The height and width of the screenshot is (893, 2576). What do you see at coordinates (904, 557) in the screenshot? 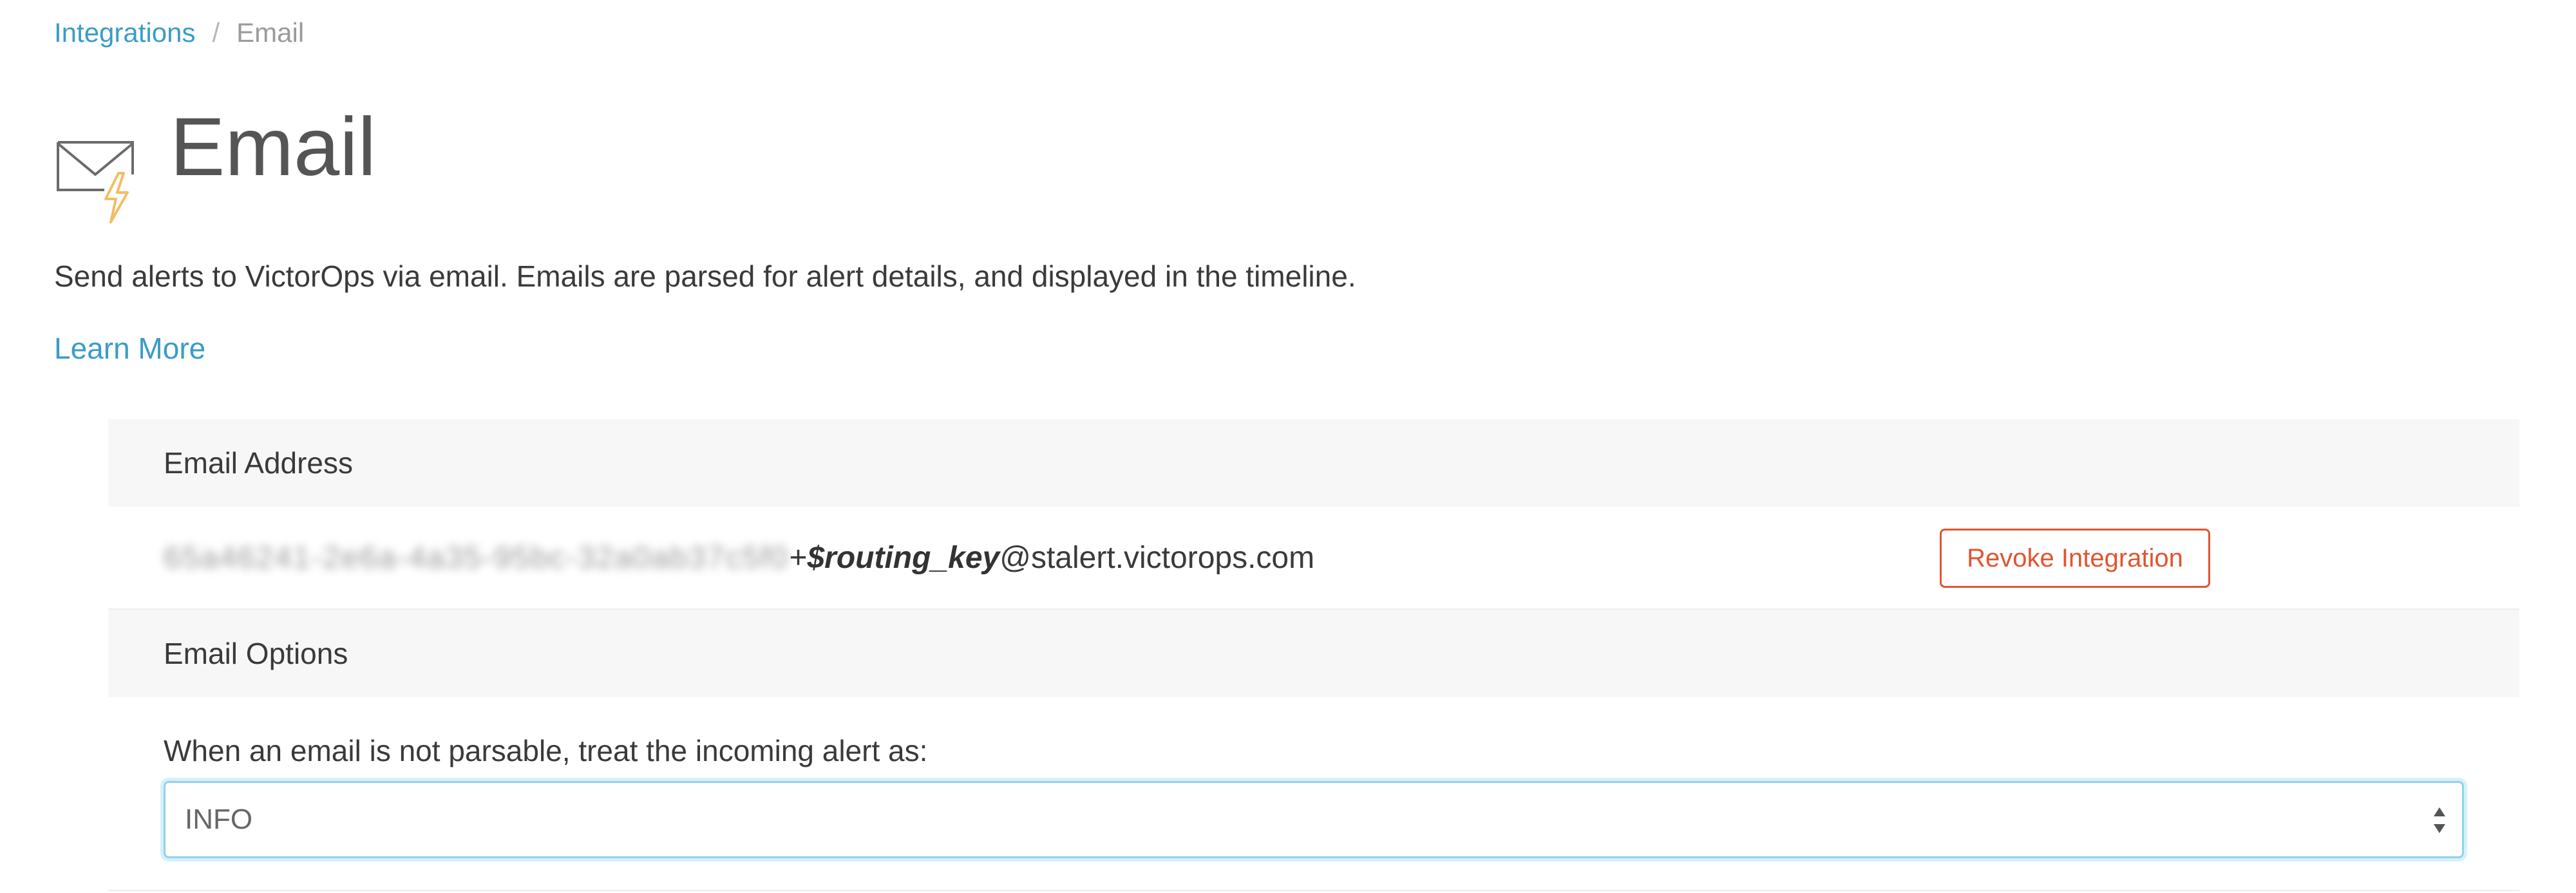
I see `routing-key-placeholder: $routing_key` at bounding box center [904, 557].